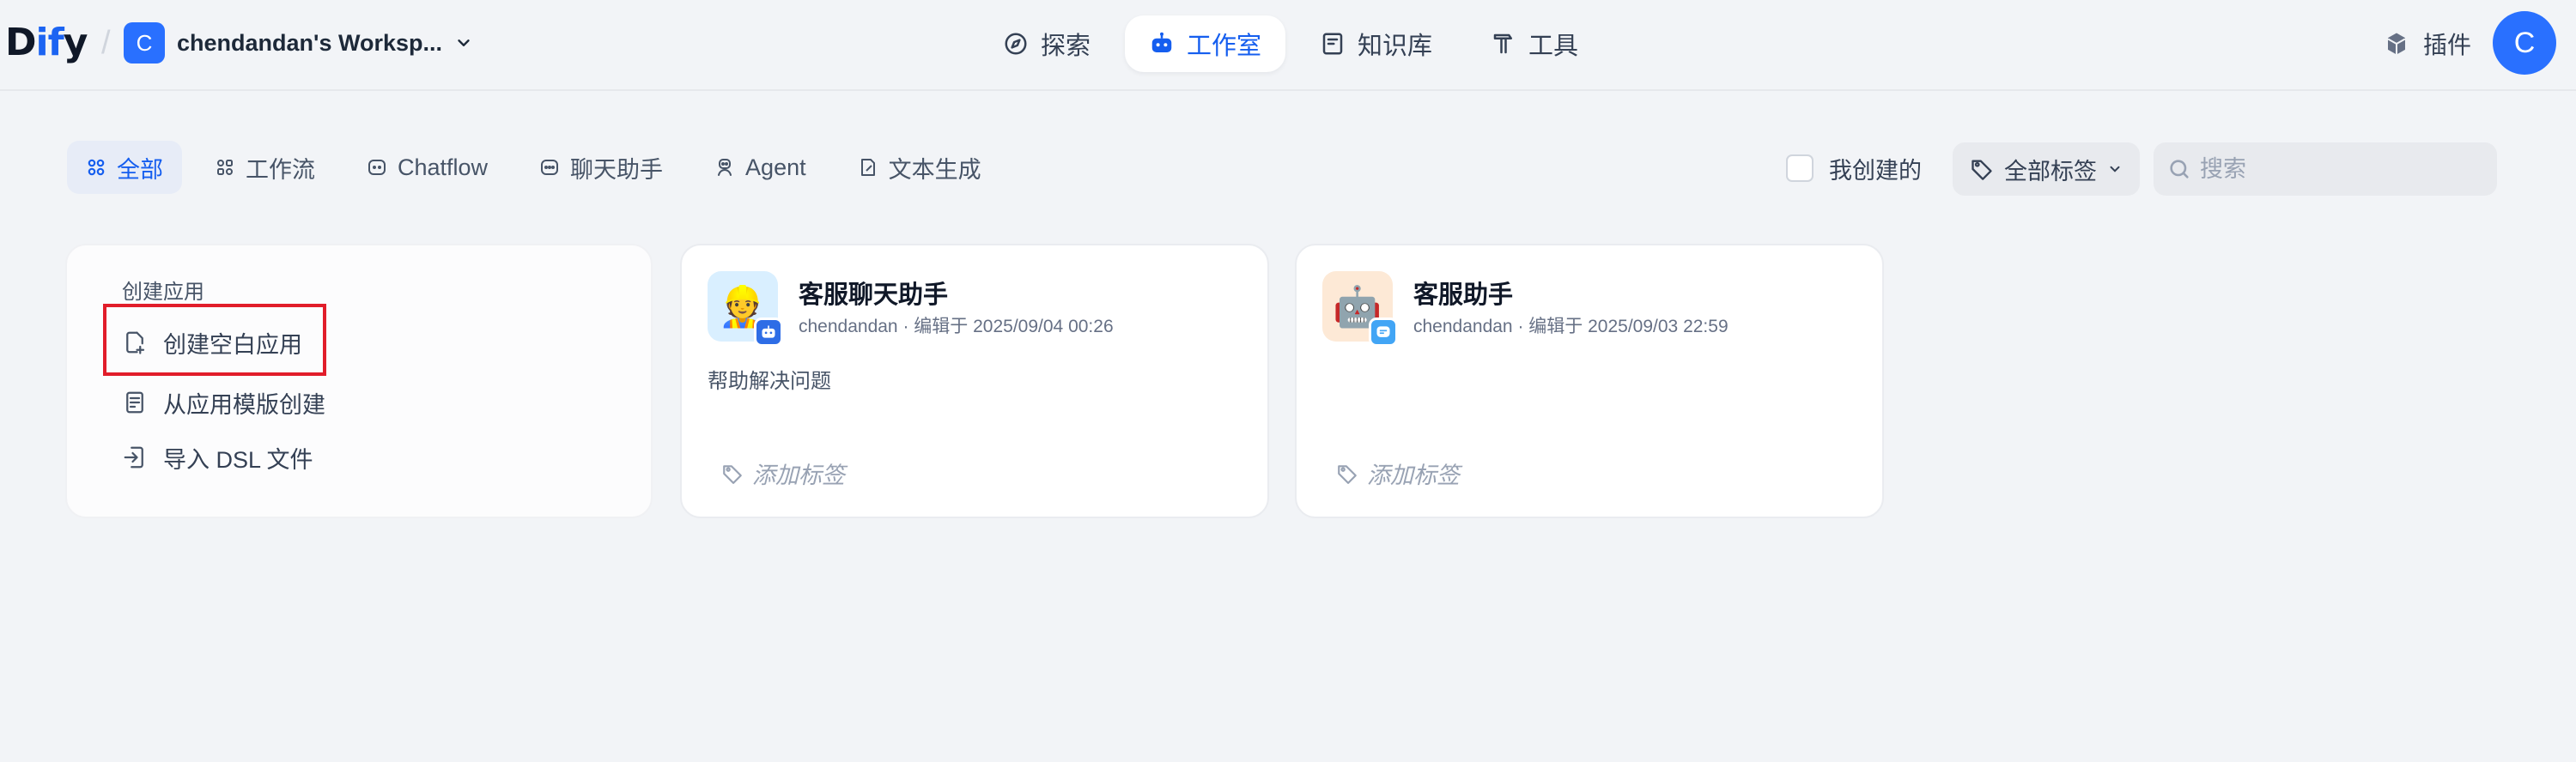  What do you see at coordinates (2448, 45) in the screenshot?
I see `plugin-label: 插件` at bounding box center [2448, 45].